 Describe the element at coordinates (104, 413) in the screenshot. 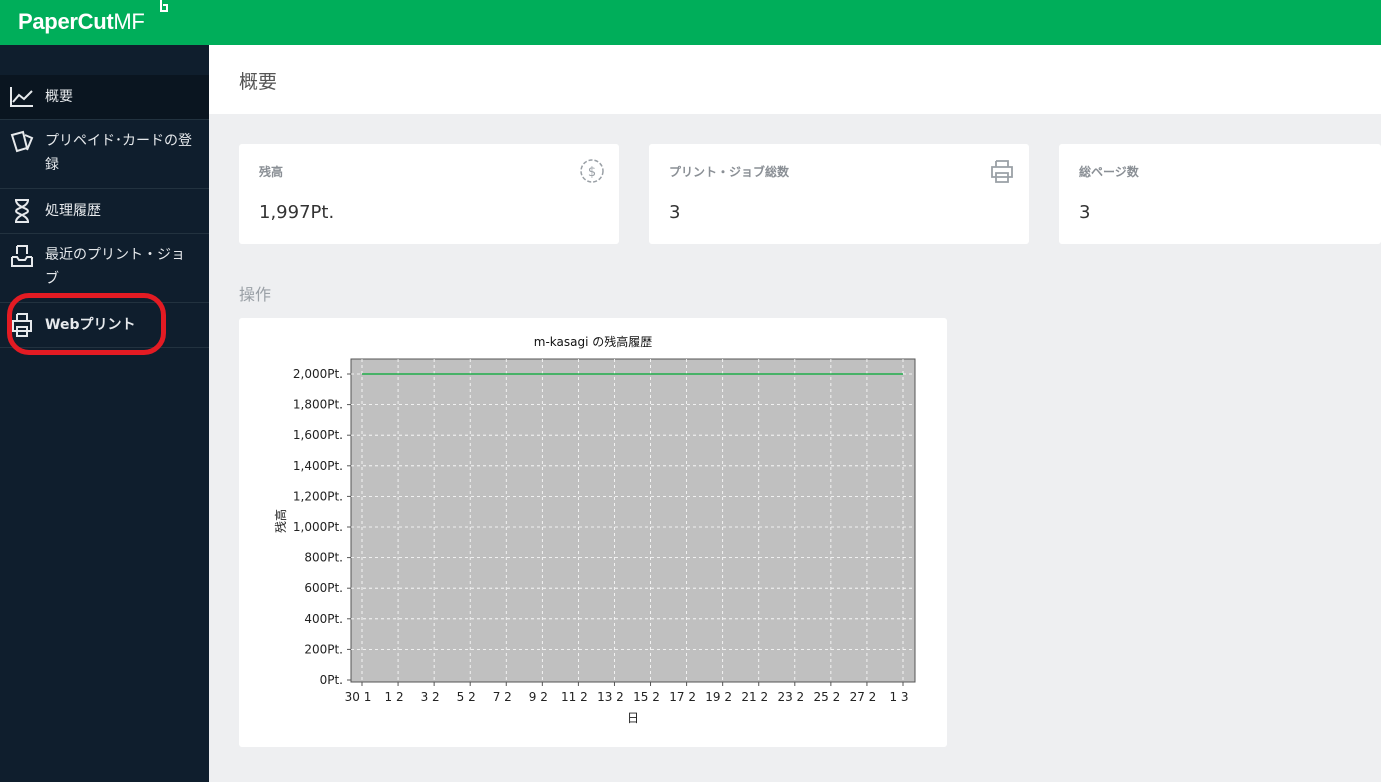

I see `sidebar: 概要 プリペイド･カードの登録 処理履歴 最近のプリント・ジョブ Webプリント` at that location.